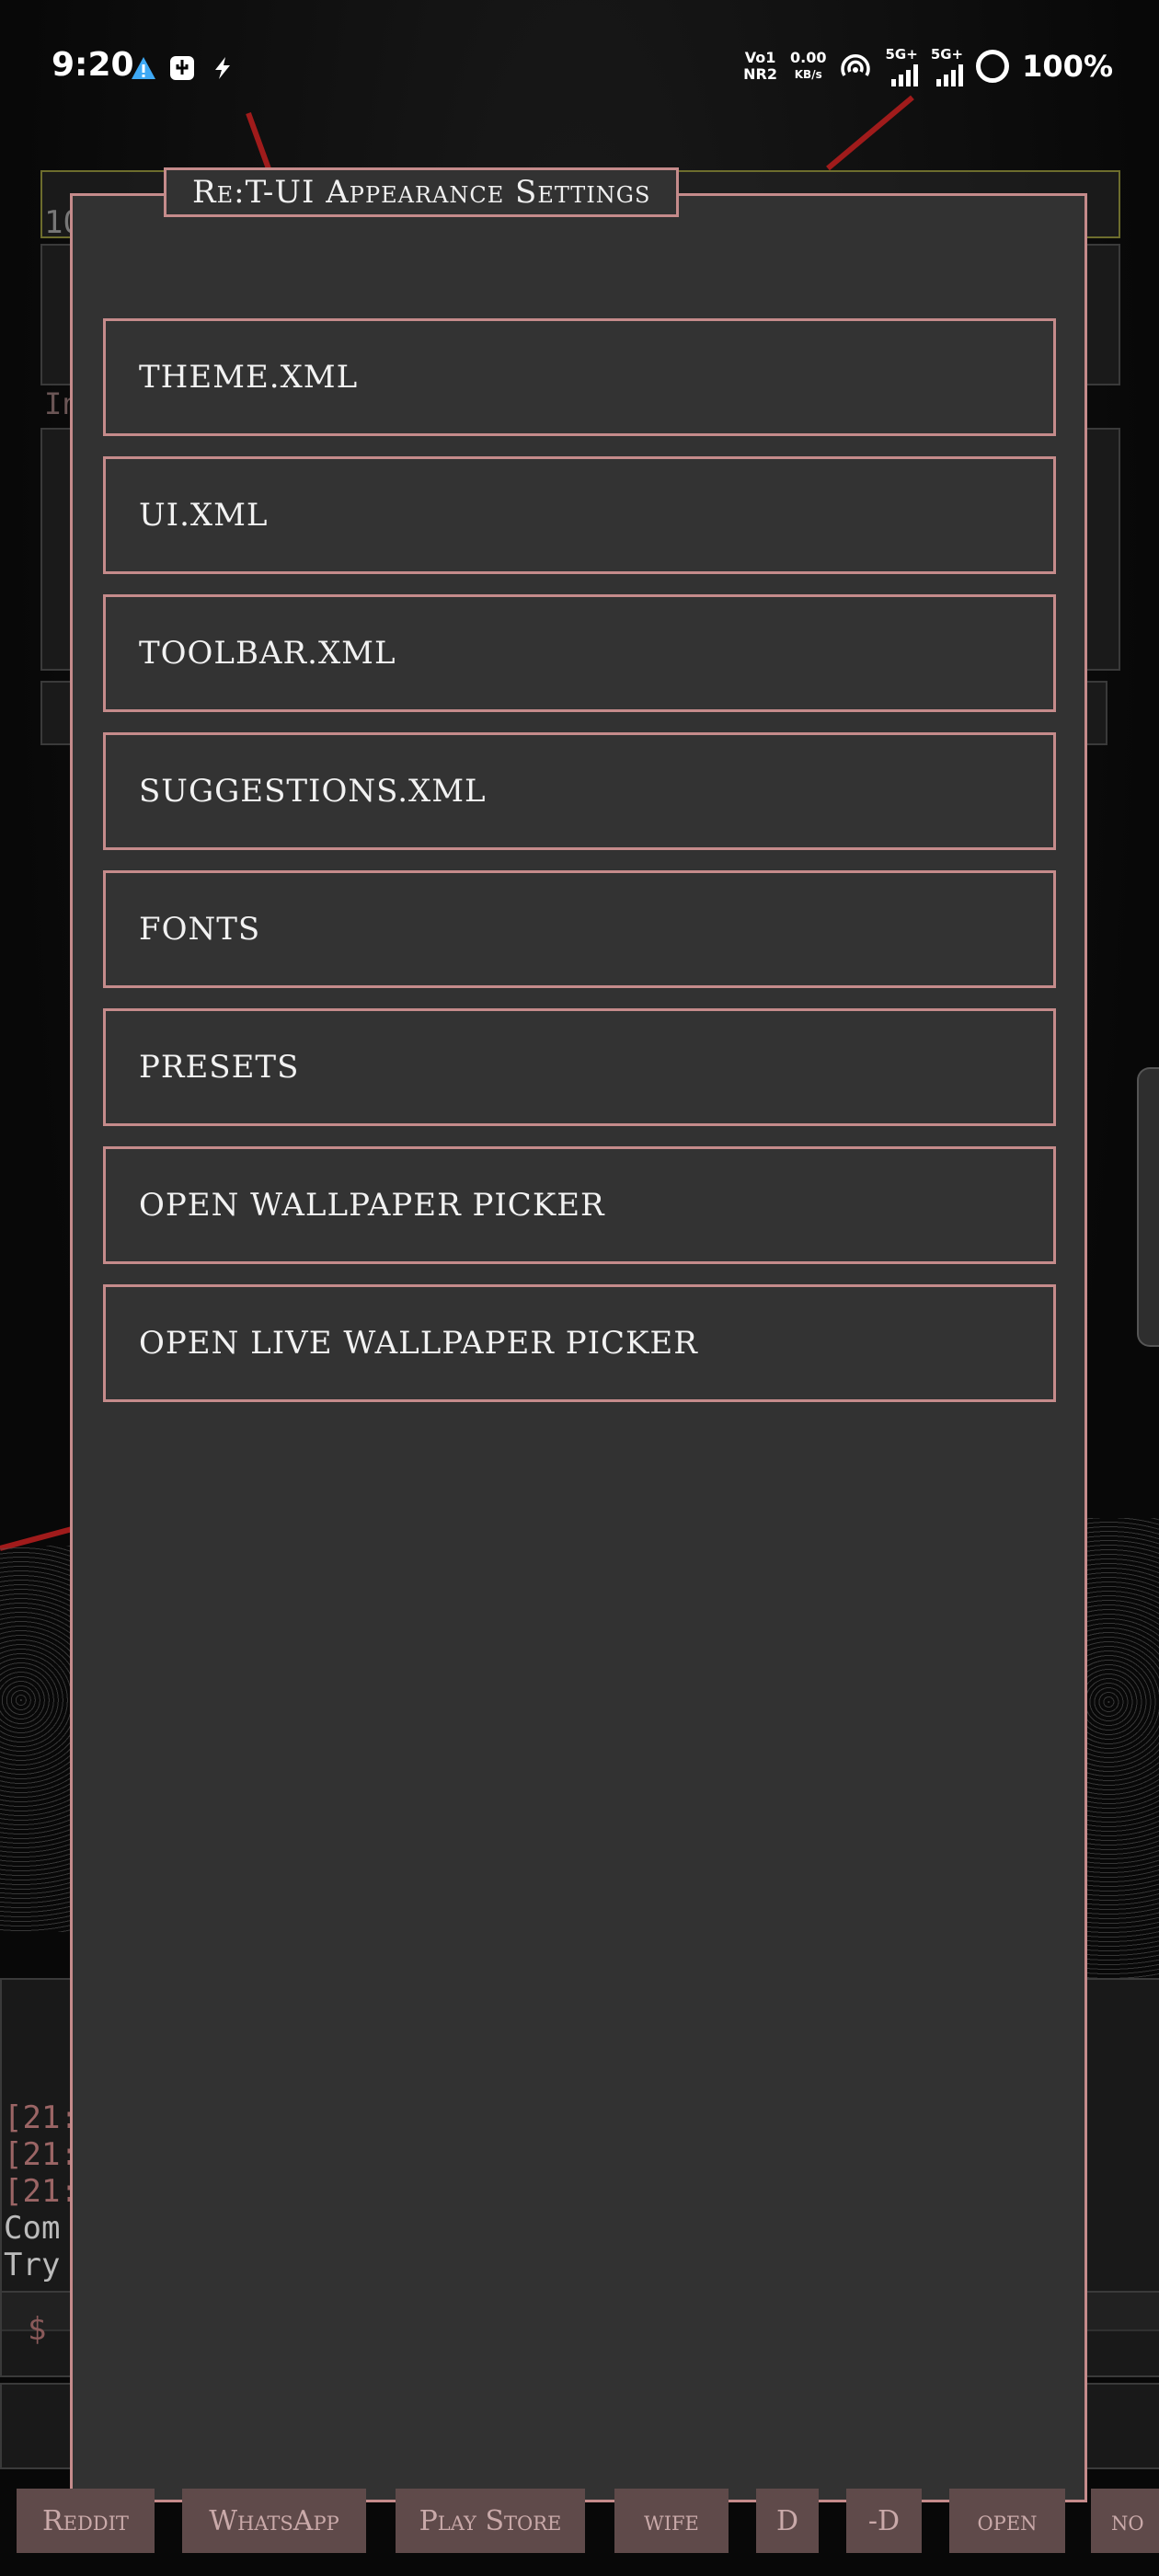  What do you see at coordinates (579, 69) in the screenshot?
I see `status-bar: 9:20 Vo1 NR2 0.00 KB/s 5G+ 5G+ 100%` at bounding box center [579, 69].